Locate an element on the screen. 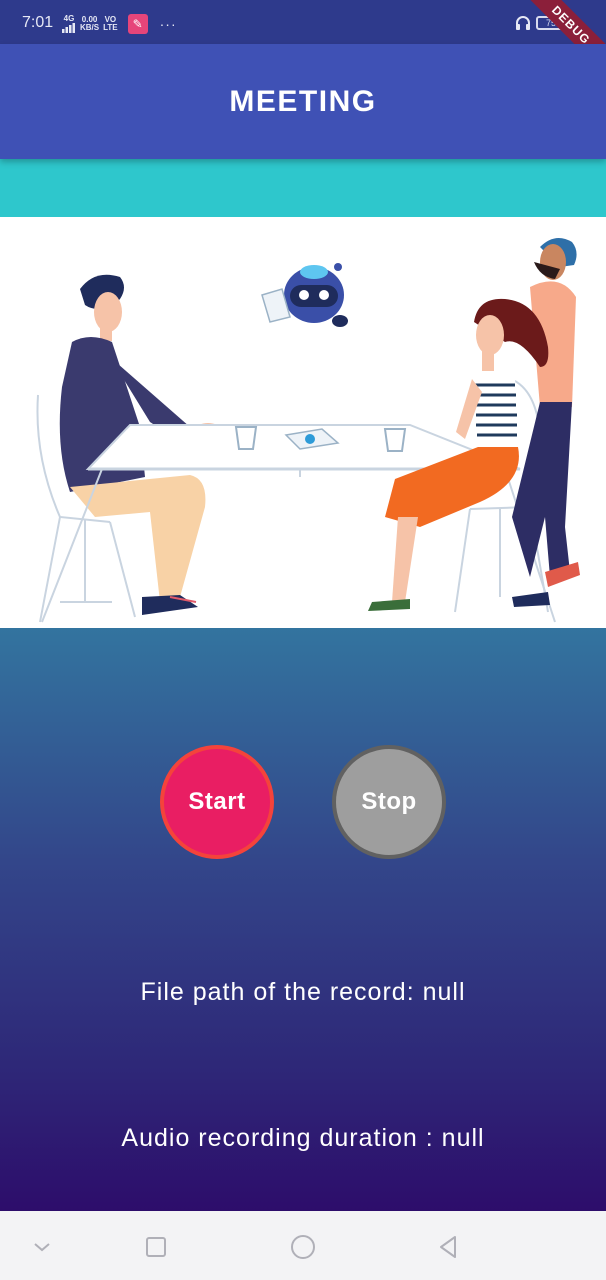  page-title: MEETING is located at coordinates (303, 101).